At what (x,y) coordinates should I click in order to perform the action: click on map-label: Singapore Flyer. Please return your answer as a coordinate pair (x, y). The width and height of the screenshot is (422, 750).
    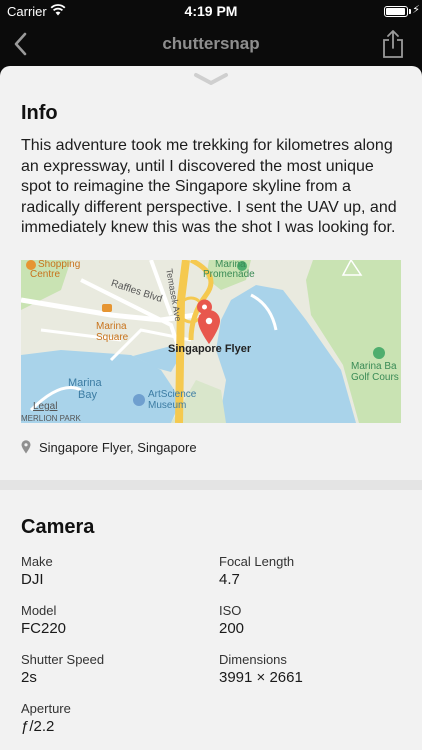
    Looking at the image, I should click on (210, 349).